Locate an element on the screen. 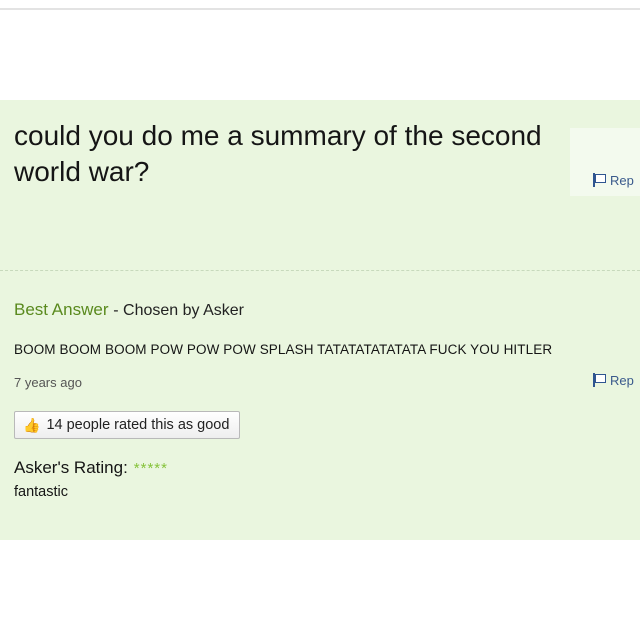  report-question-link: Rep is located at coordinates (613, 180).